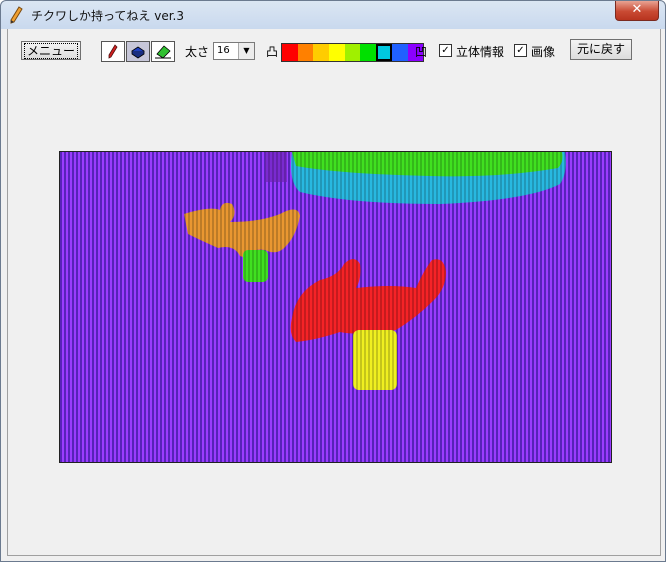  What do you see at coordinates (333, 15) in the screenshot?
I see `title-bar: チクワしか持ってねえ ver.3 ✕` at bounding box center [333, 15].